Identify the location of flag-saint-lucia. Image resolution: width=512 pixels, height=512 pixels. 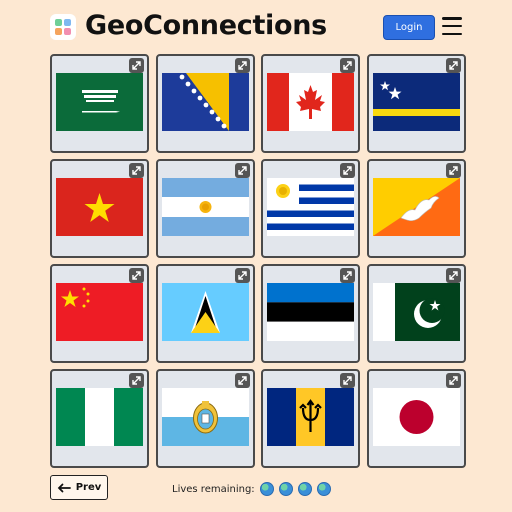
(205, 312).